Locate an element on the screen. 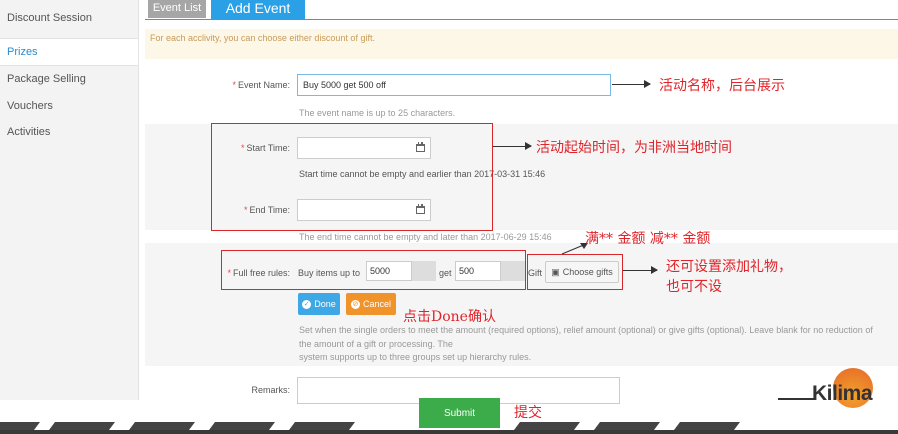 This screenshot has width=898, height=434. sidebar-item-discount-session: Discount Session is located at coordinates (69, 19).